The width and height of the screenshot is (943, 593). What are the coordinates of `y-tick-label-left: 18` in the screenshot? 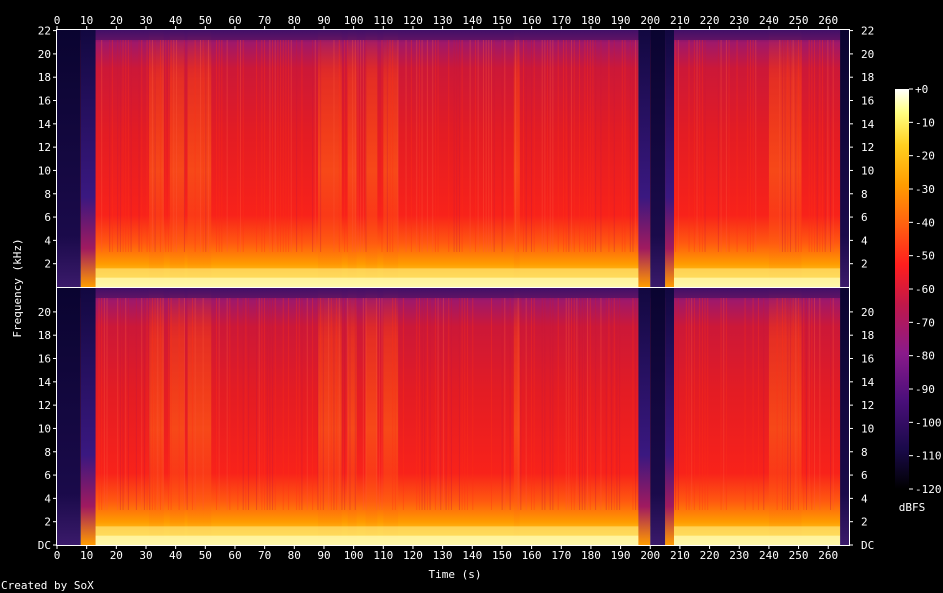 It's located at (44, 335).